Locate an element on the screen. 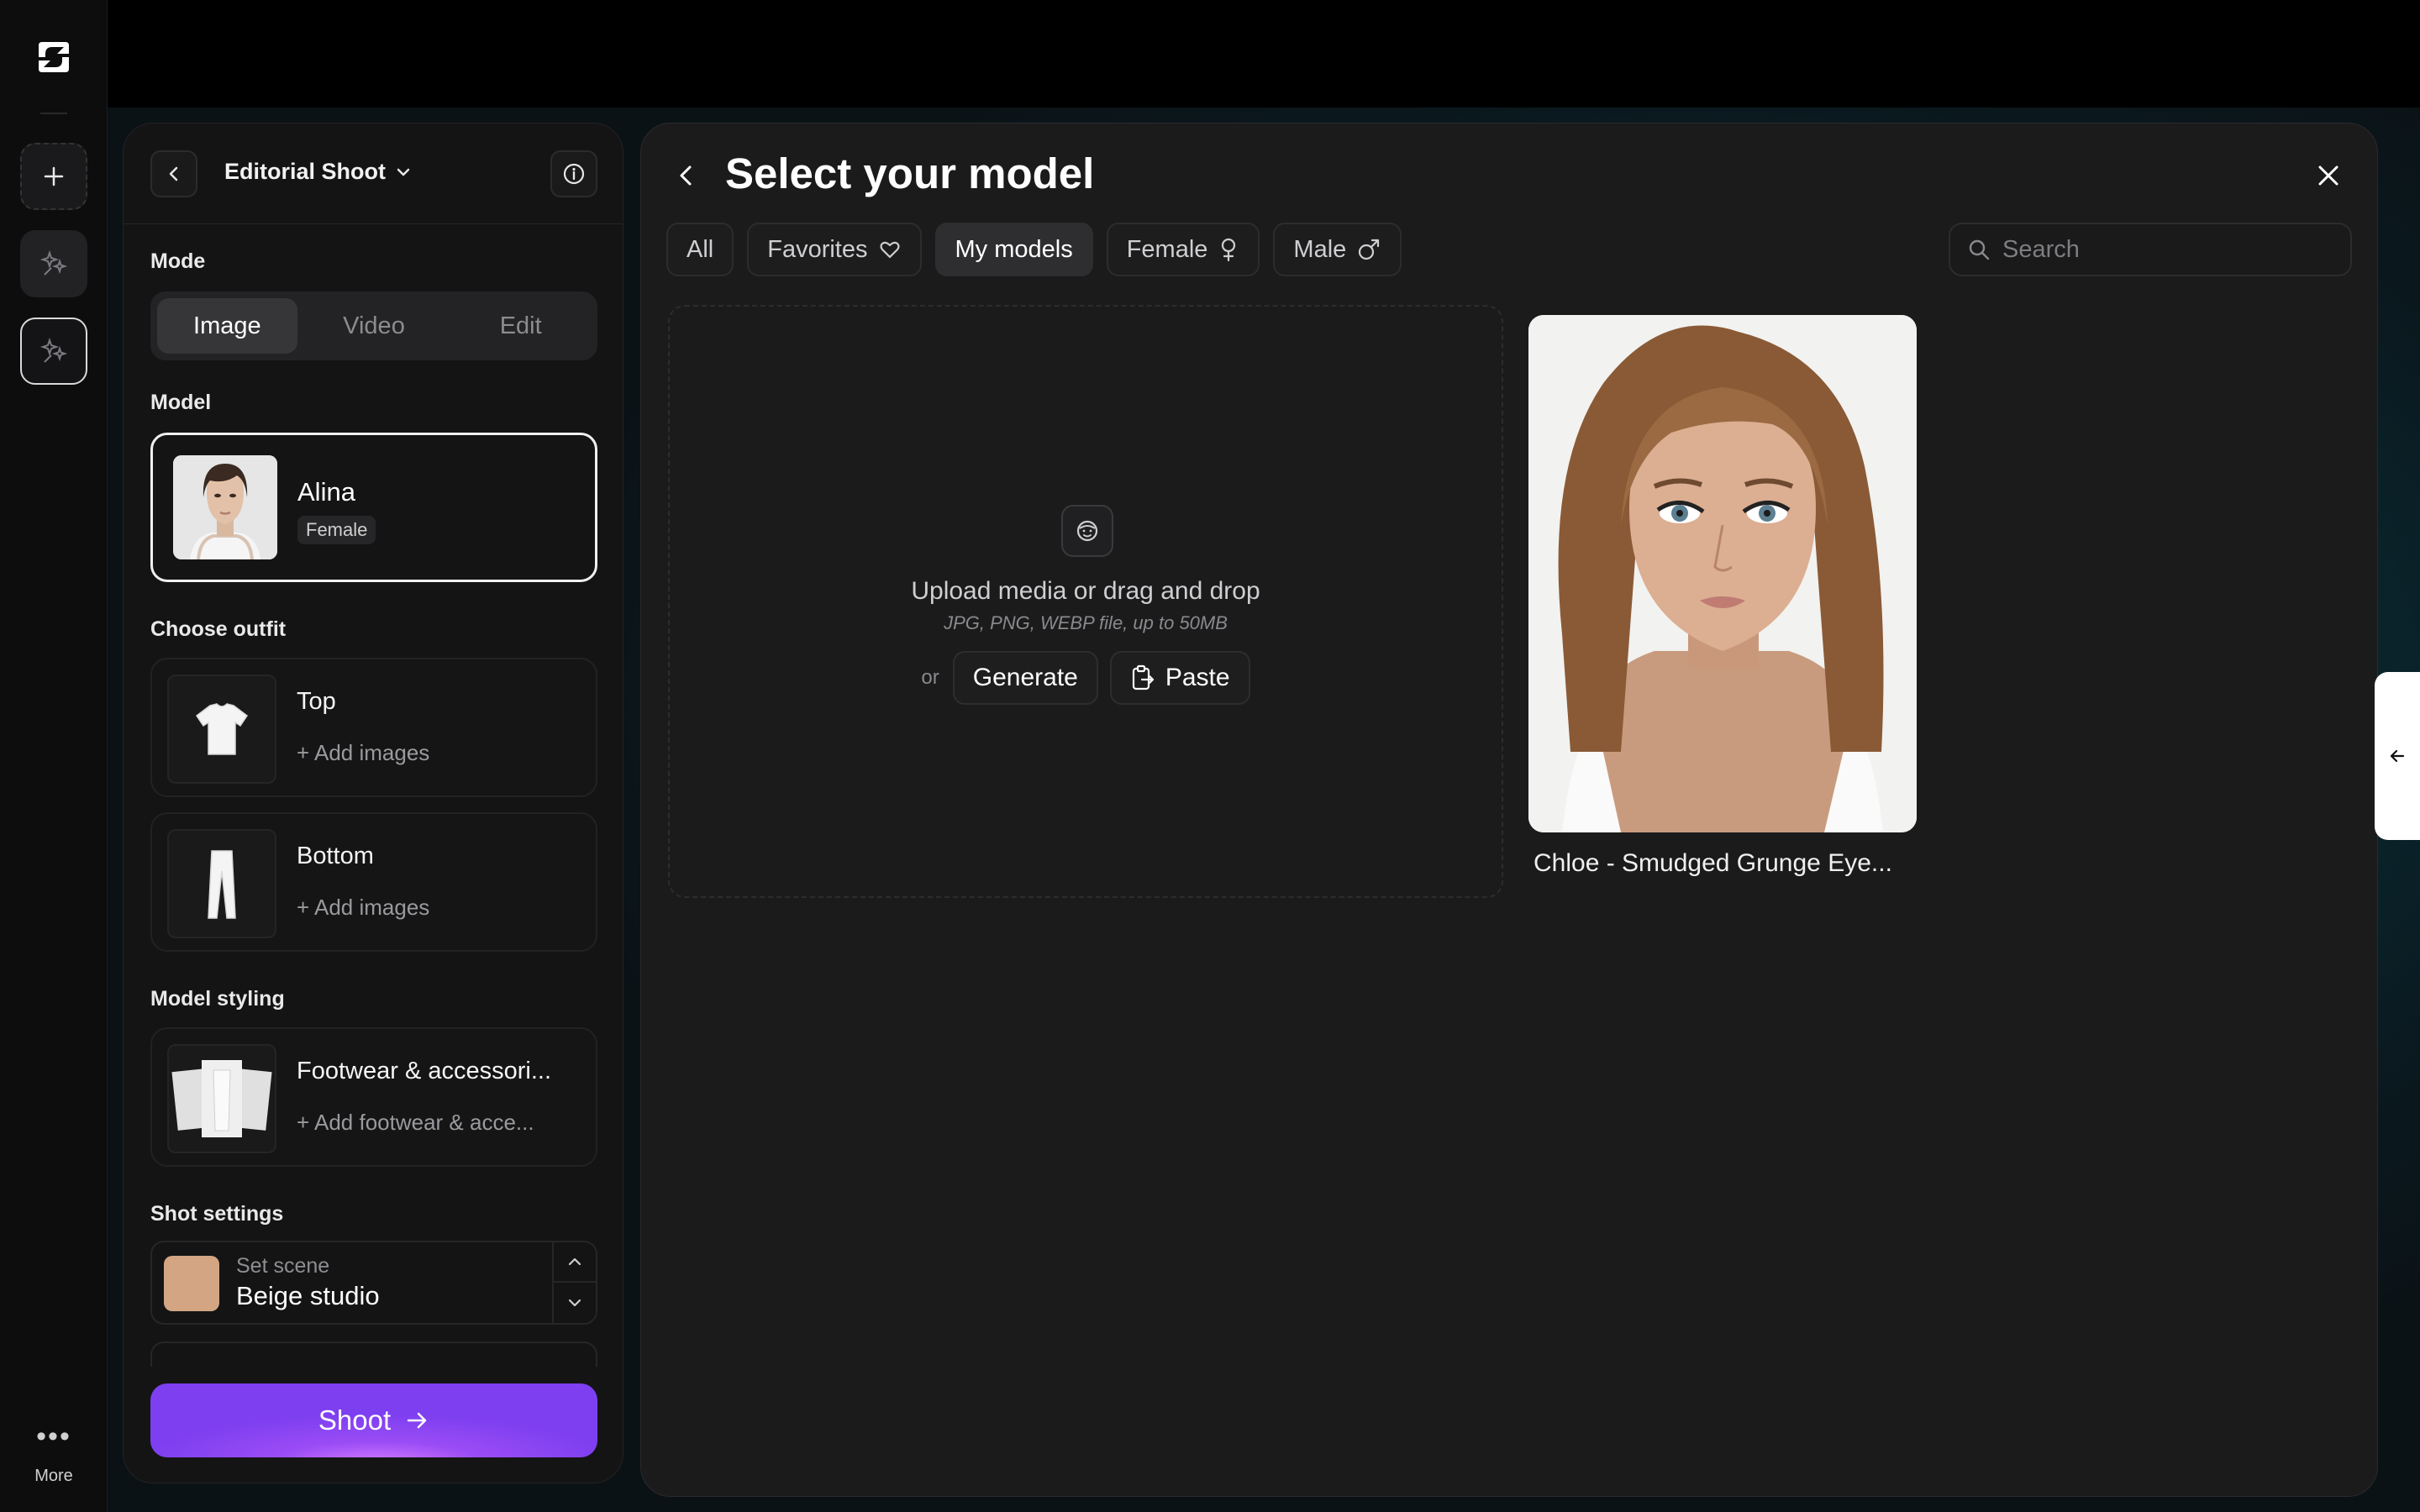 Image resolution: width=2420 pixels, height=1512 pixels. scene-selector: Set scene Beige studio is located at coordinates (374, 1283).